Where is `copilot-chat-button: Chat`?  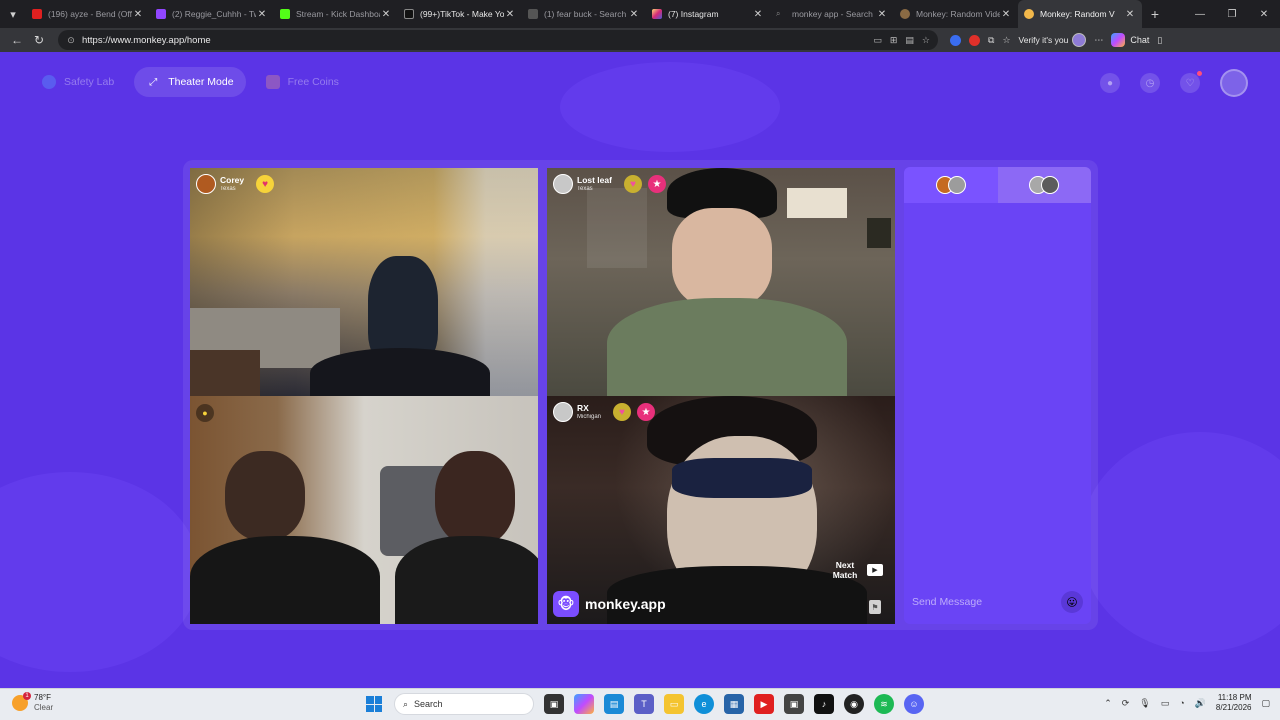
copilot-chat-button: Chat is located at coordinates (1130, 40).